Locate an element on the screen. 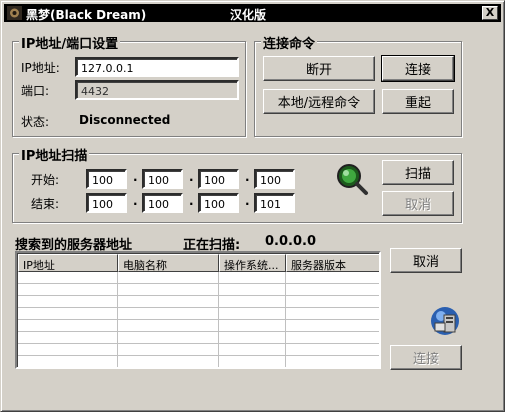  port-label: 端口: is located at coordinates (35, 91).